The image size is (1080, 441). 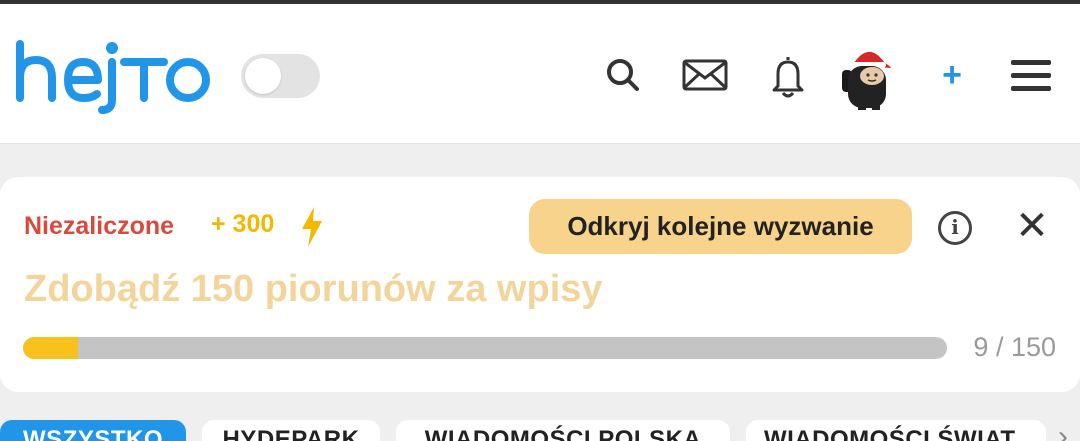 I want to click on tab-wszystko: WSZYSTKO, so click(x=93, y=430).